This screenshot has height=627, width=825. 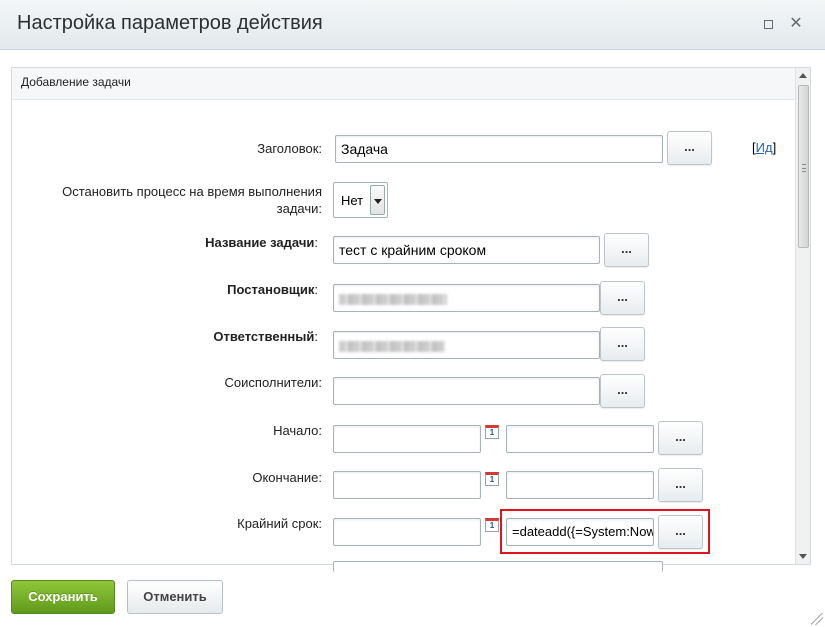 What do you see at coordinates (316, 242) in the screenshot?
I see `task-name-colon: :` at bounding box center [316, 242].